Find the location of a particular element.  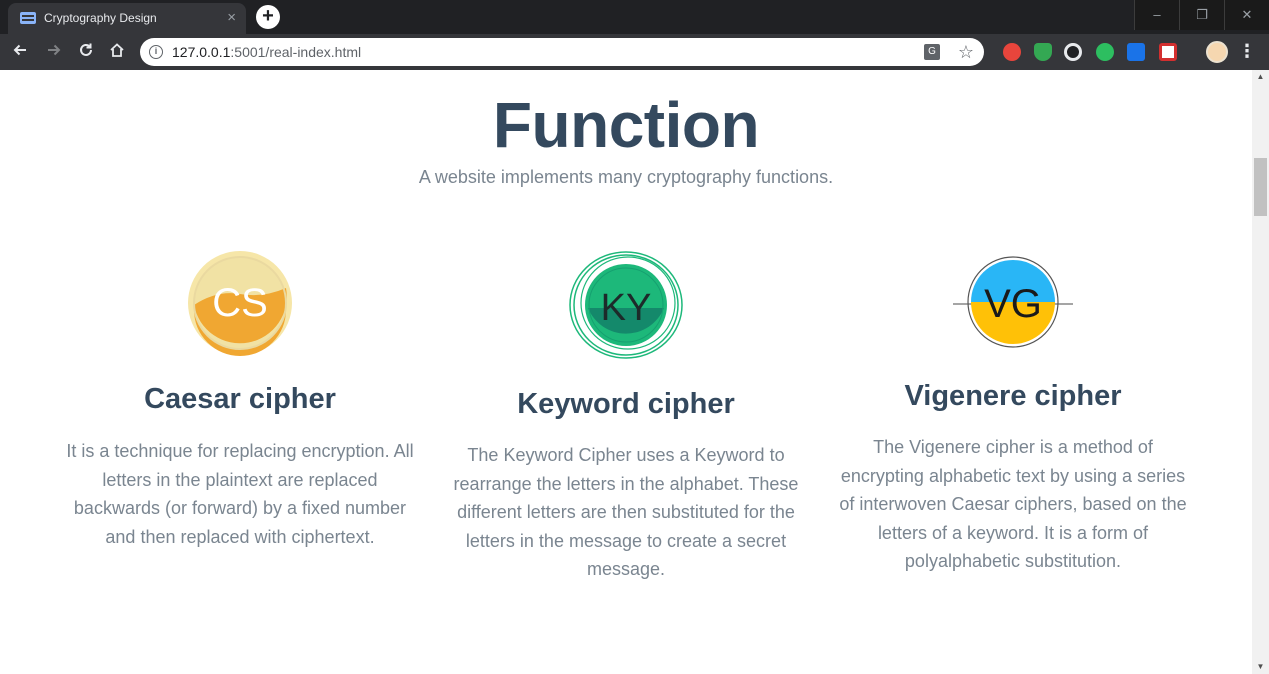

url-text: 127.0.0.1:5001/real-index.html is located at coordinates (266, 52).